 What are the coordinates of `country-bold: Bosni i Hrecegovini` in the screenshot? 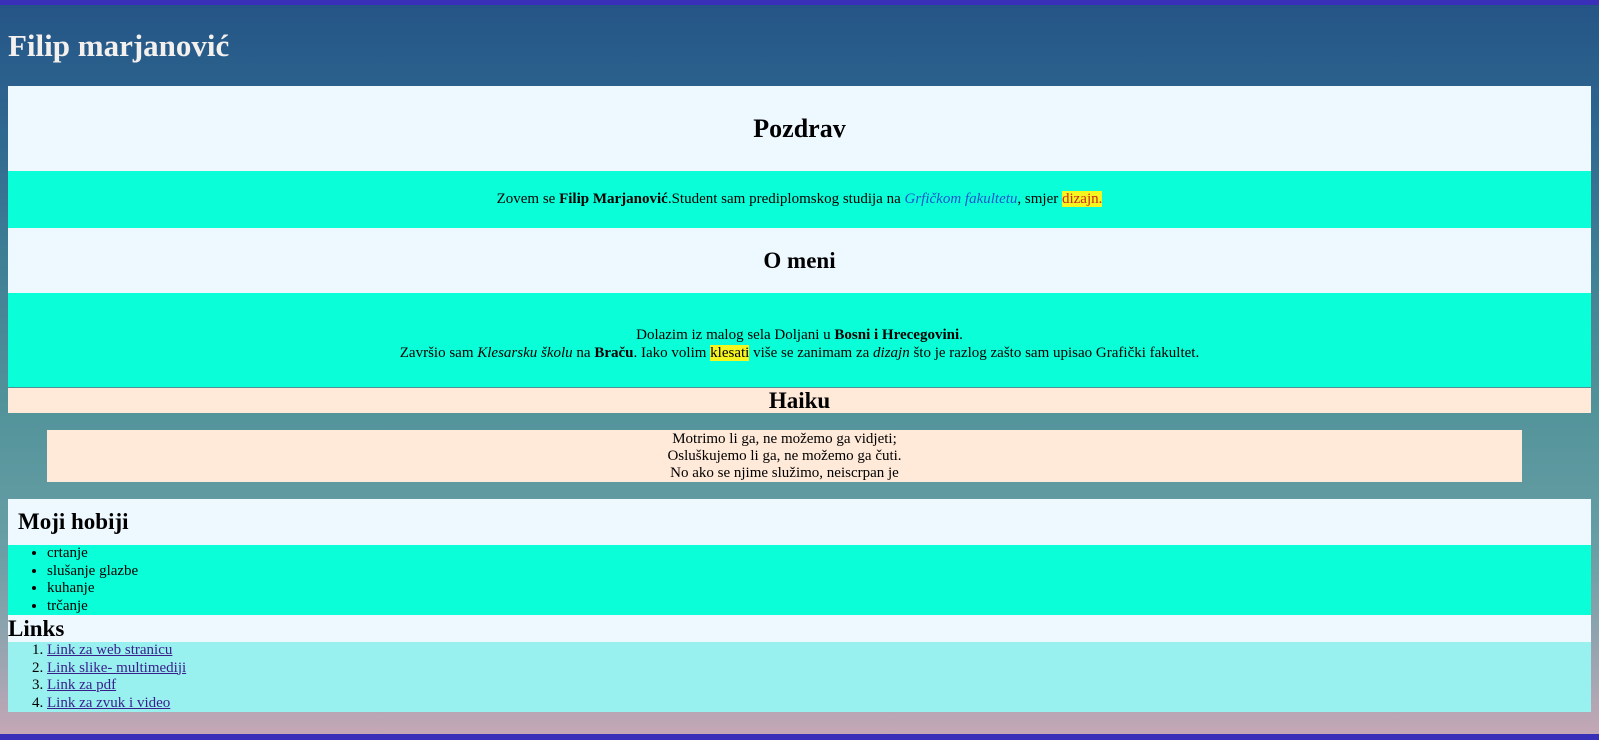 It's located at (897, 335).